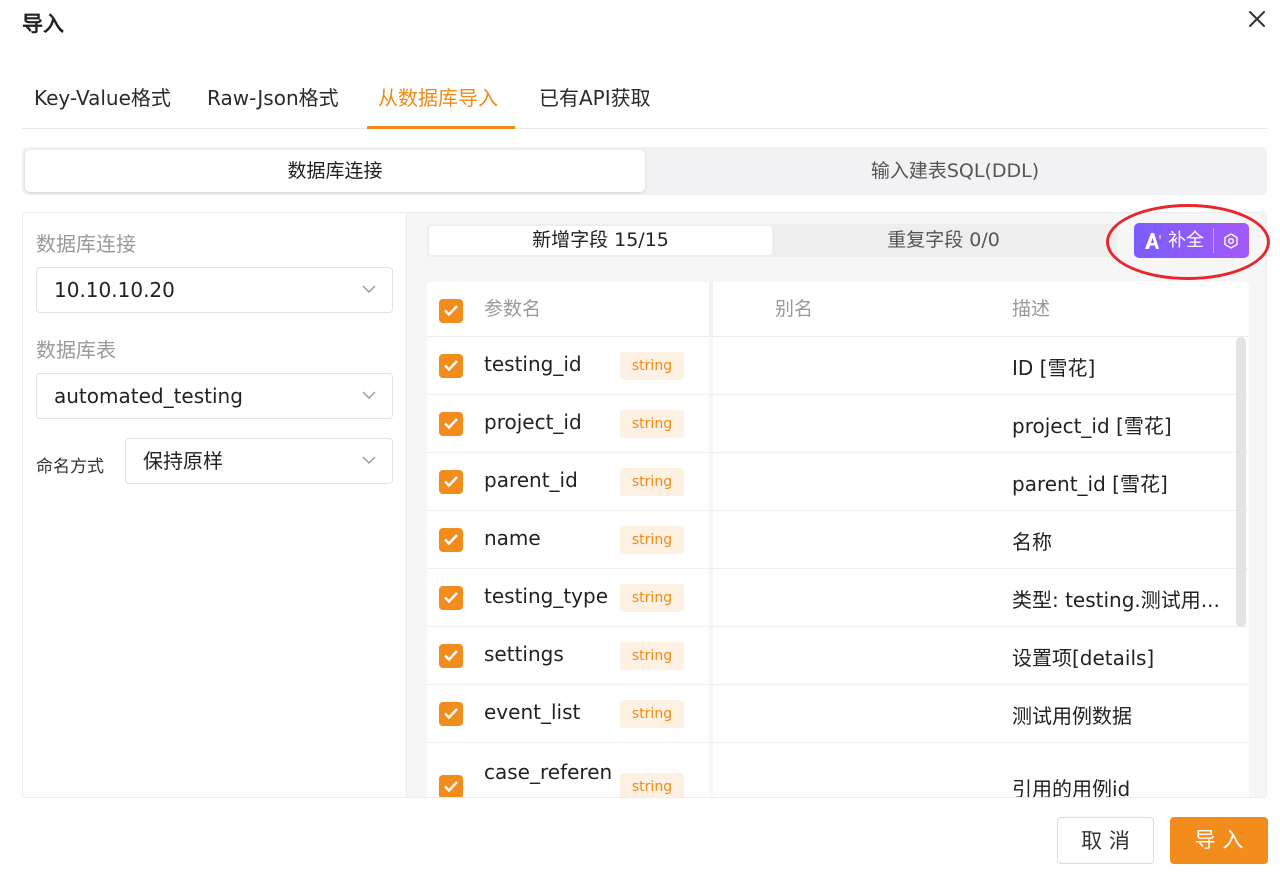  I want to click on table-row: name string 名称, so click(838, 540).